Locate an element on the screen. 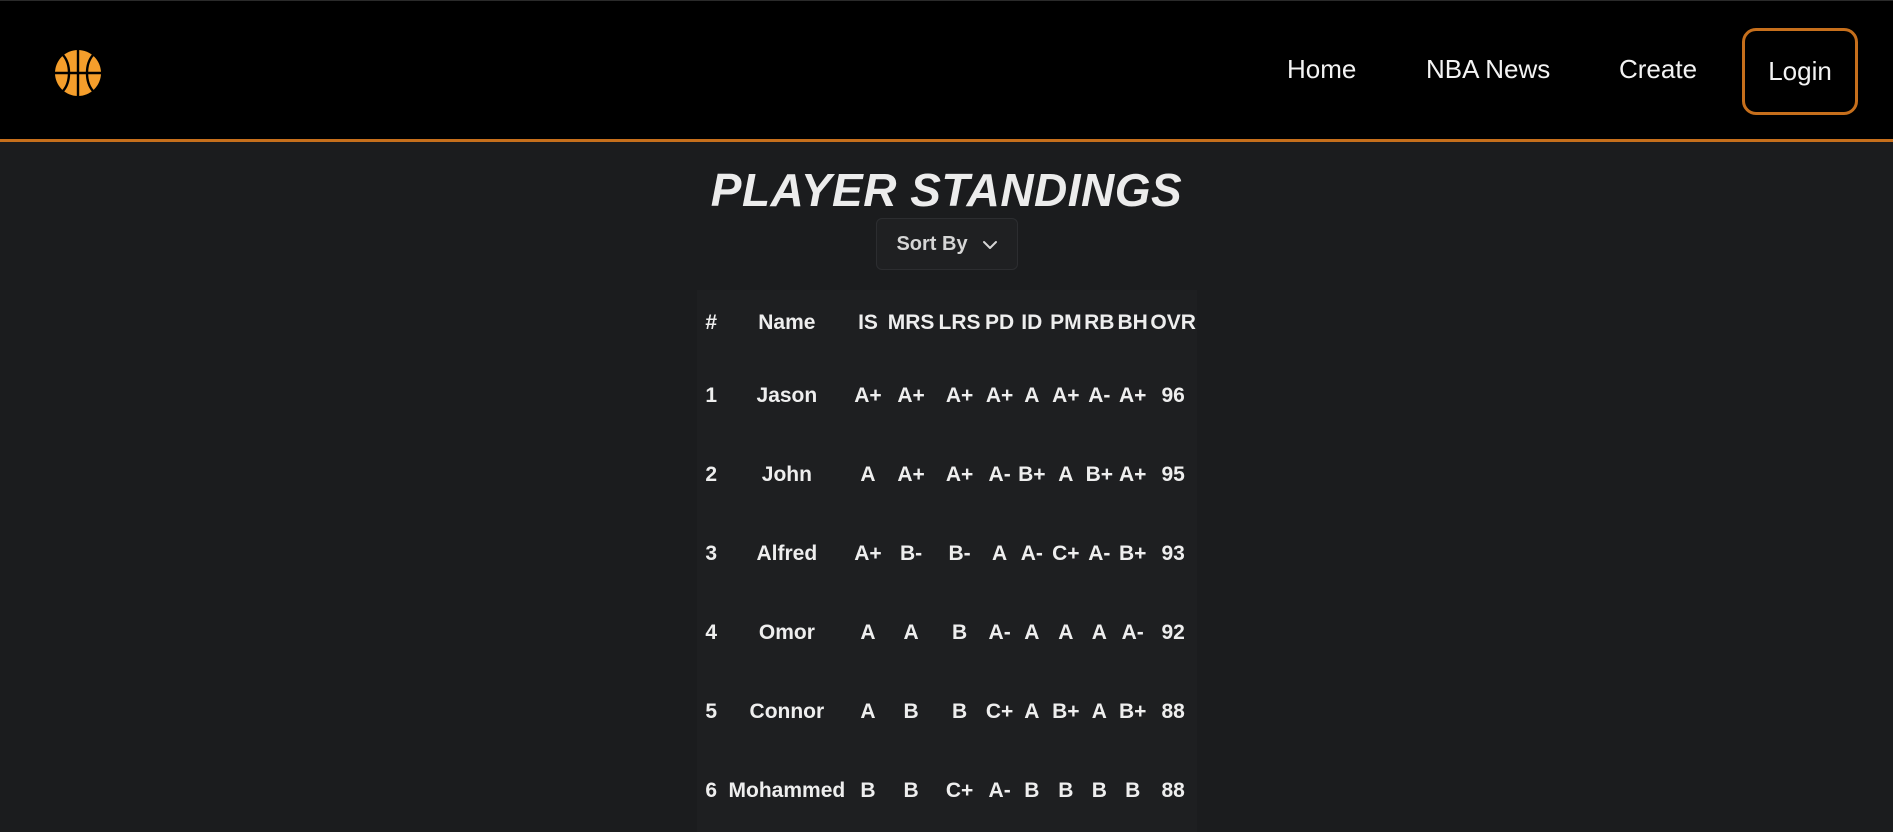  table-cell: 96 is located at coordinates (1173, 395).